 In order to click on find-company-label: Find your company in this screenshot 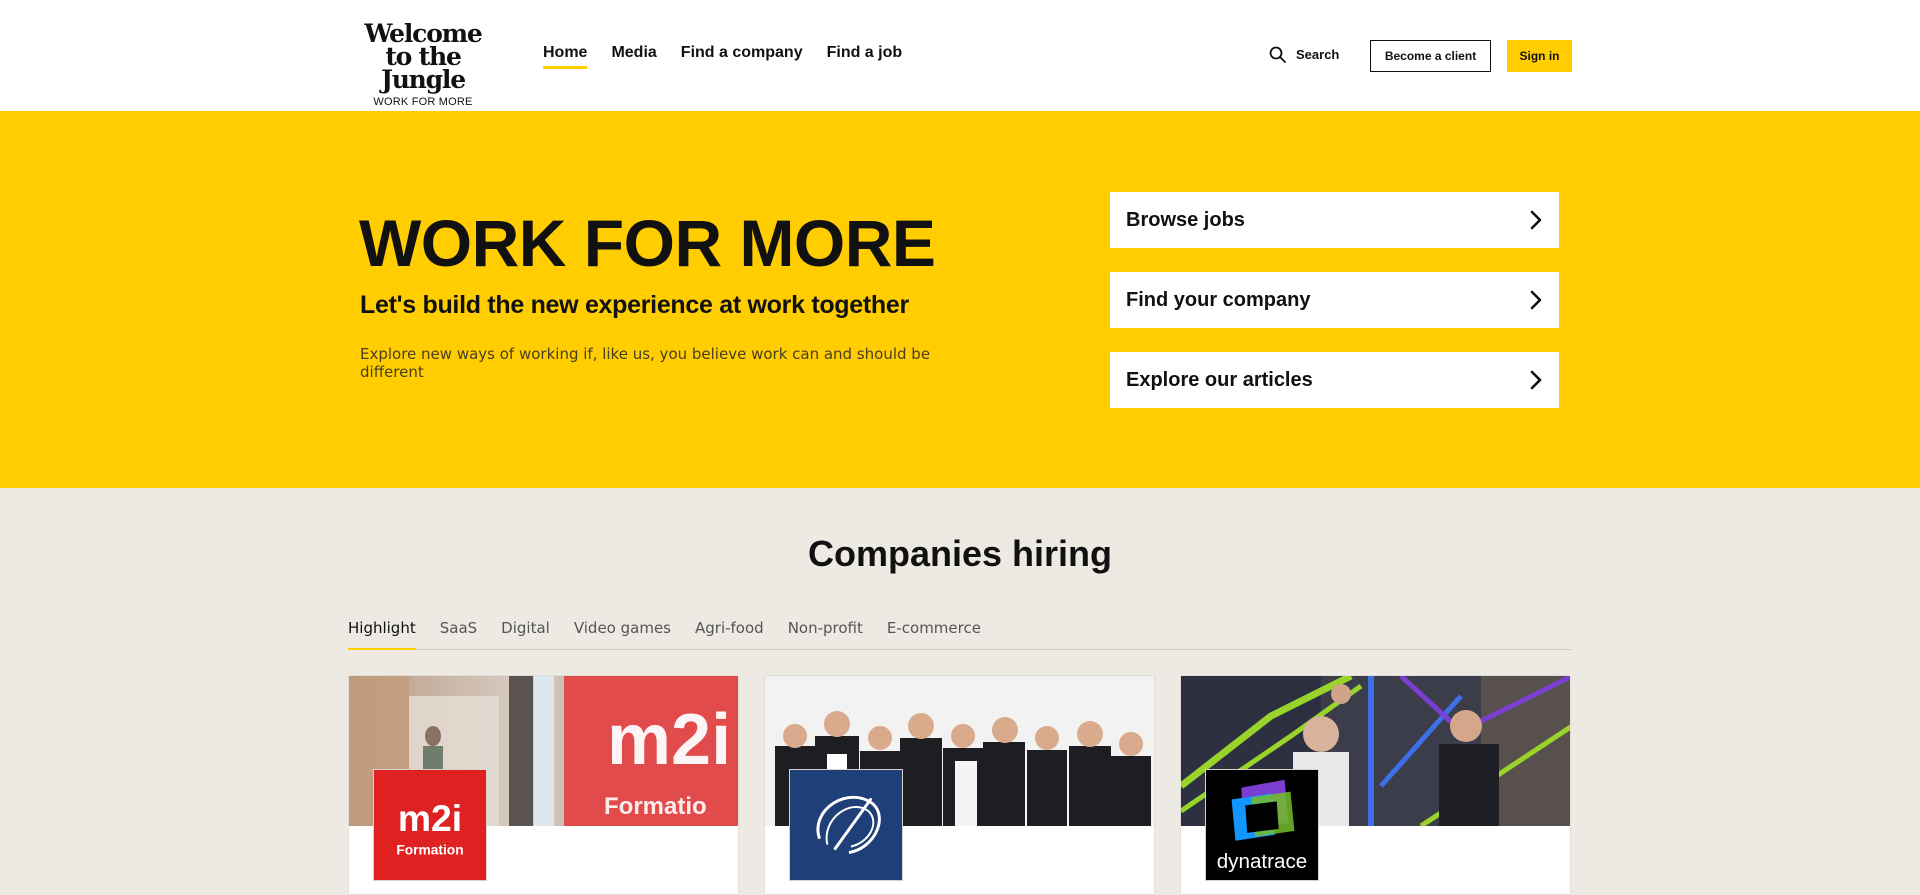, I will do `click(1218, 299)`.